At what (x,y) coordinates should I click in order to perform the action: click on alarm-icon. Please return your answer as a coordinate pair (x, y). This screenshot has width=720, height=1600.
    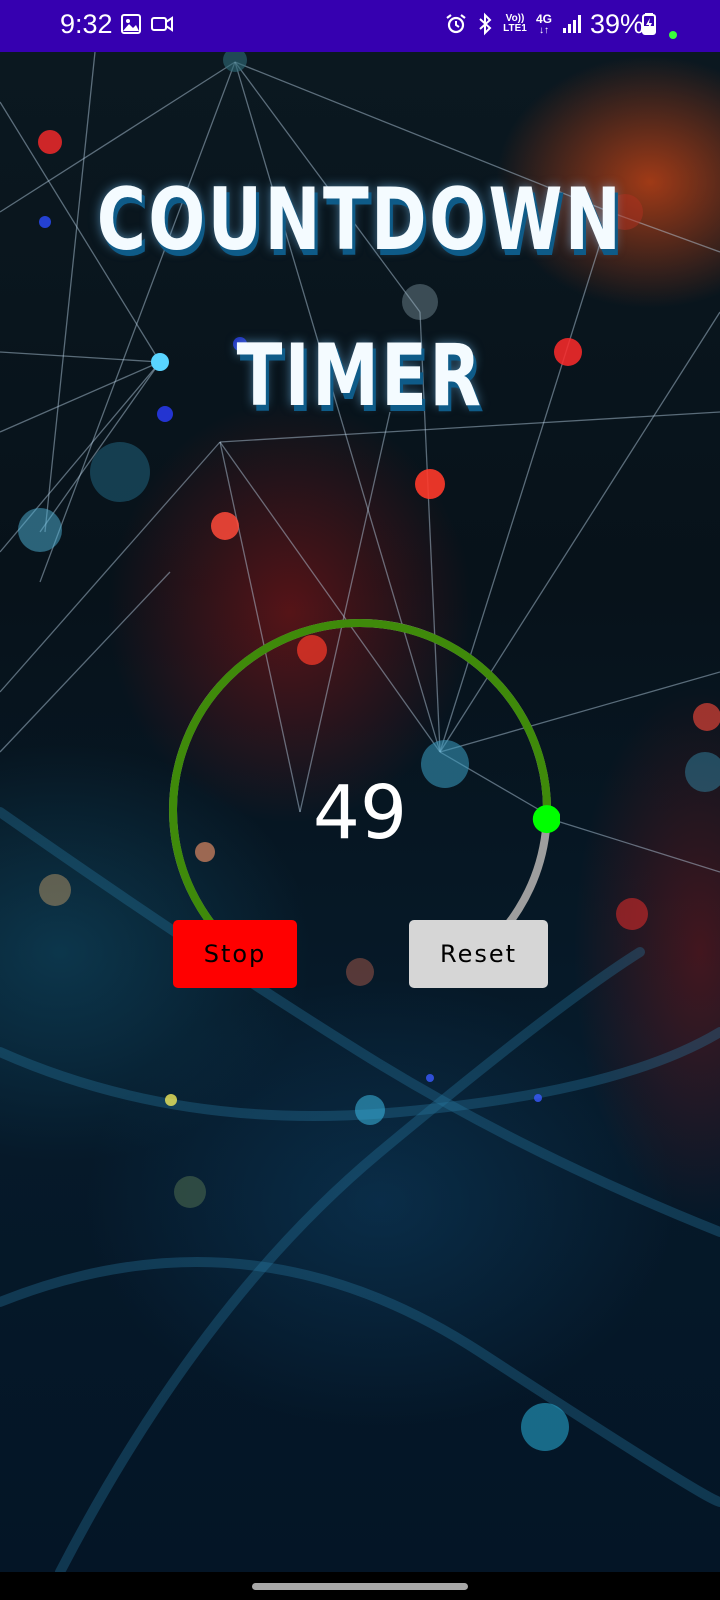
    Looking at the image, I should click on (456, 24).